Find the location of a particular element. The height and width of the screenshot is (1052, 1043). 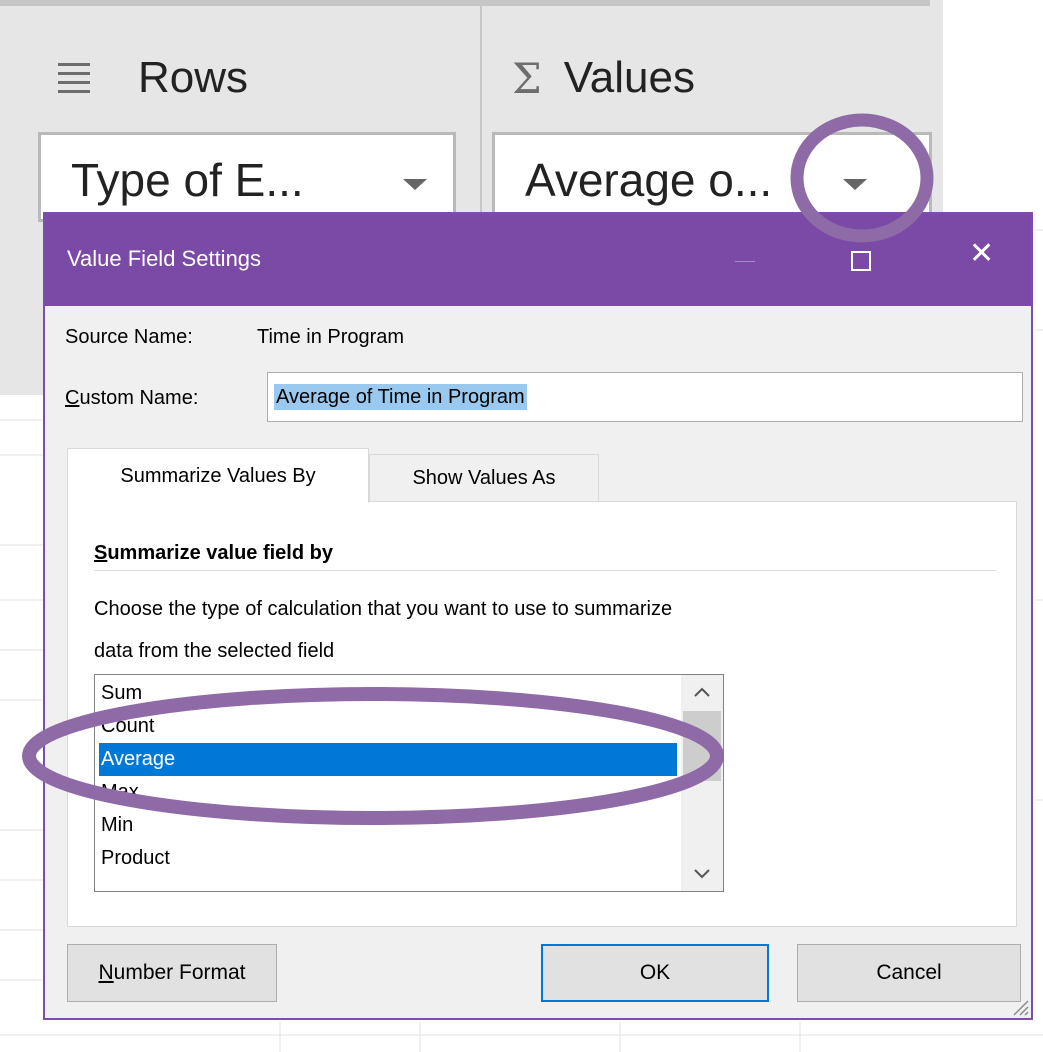

cancel-button: Cancel is located at coordinates (909, 973).